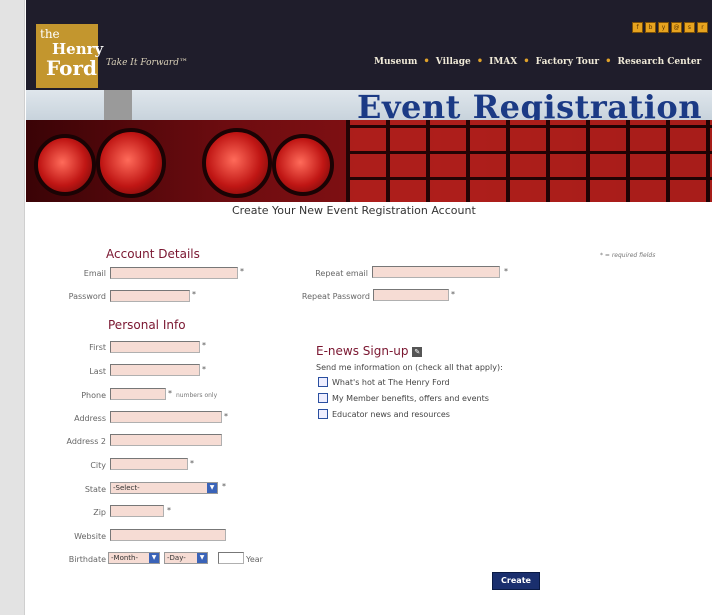 Image resolution: width=712 pixels, height=615 pixels. I want to click on youtube-icon: y, so click(663, 27).